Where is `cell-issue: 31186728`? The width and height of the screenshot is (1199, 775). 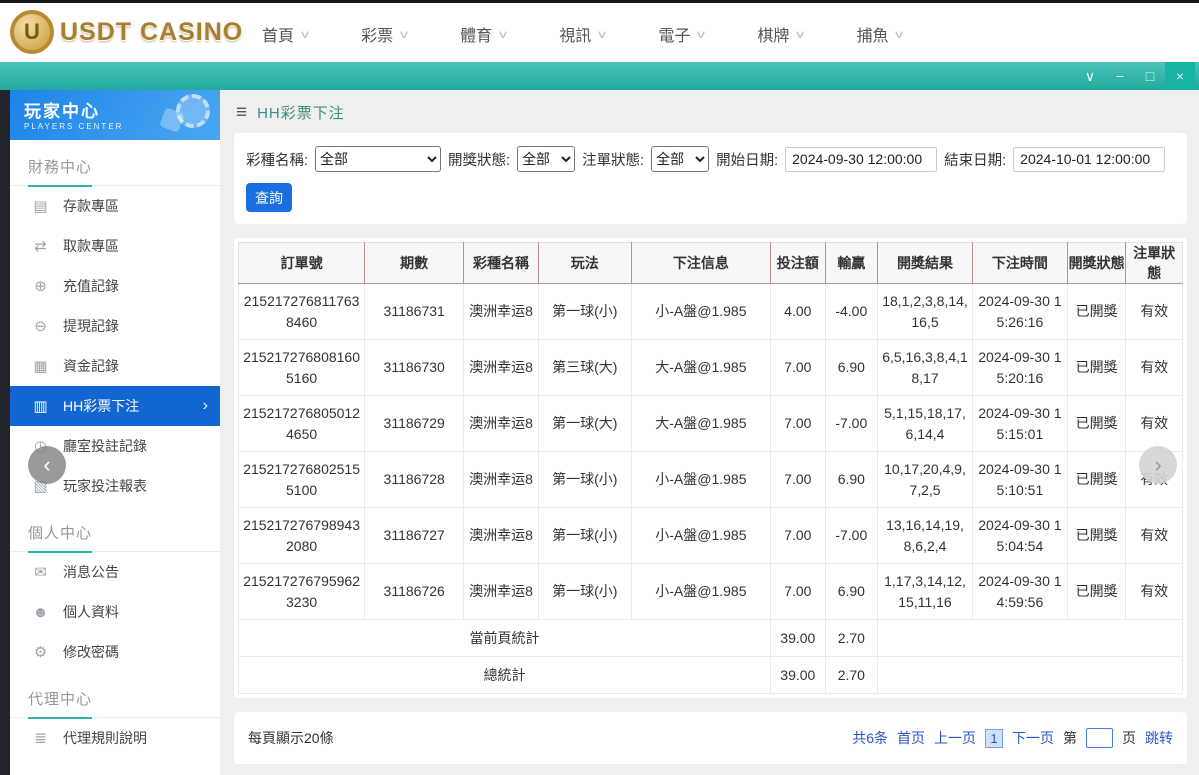
cell-issue: 31186728 is located at coordinates (414, 479).